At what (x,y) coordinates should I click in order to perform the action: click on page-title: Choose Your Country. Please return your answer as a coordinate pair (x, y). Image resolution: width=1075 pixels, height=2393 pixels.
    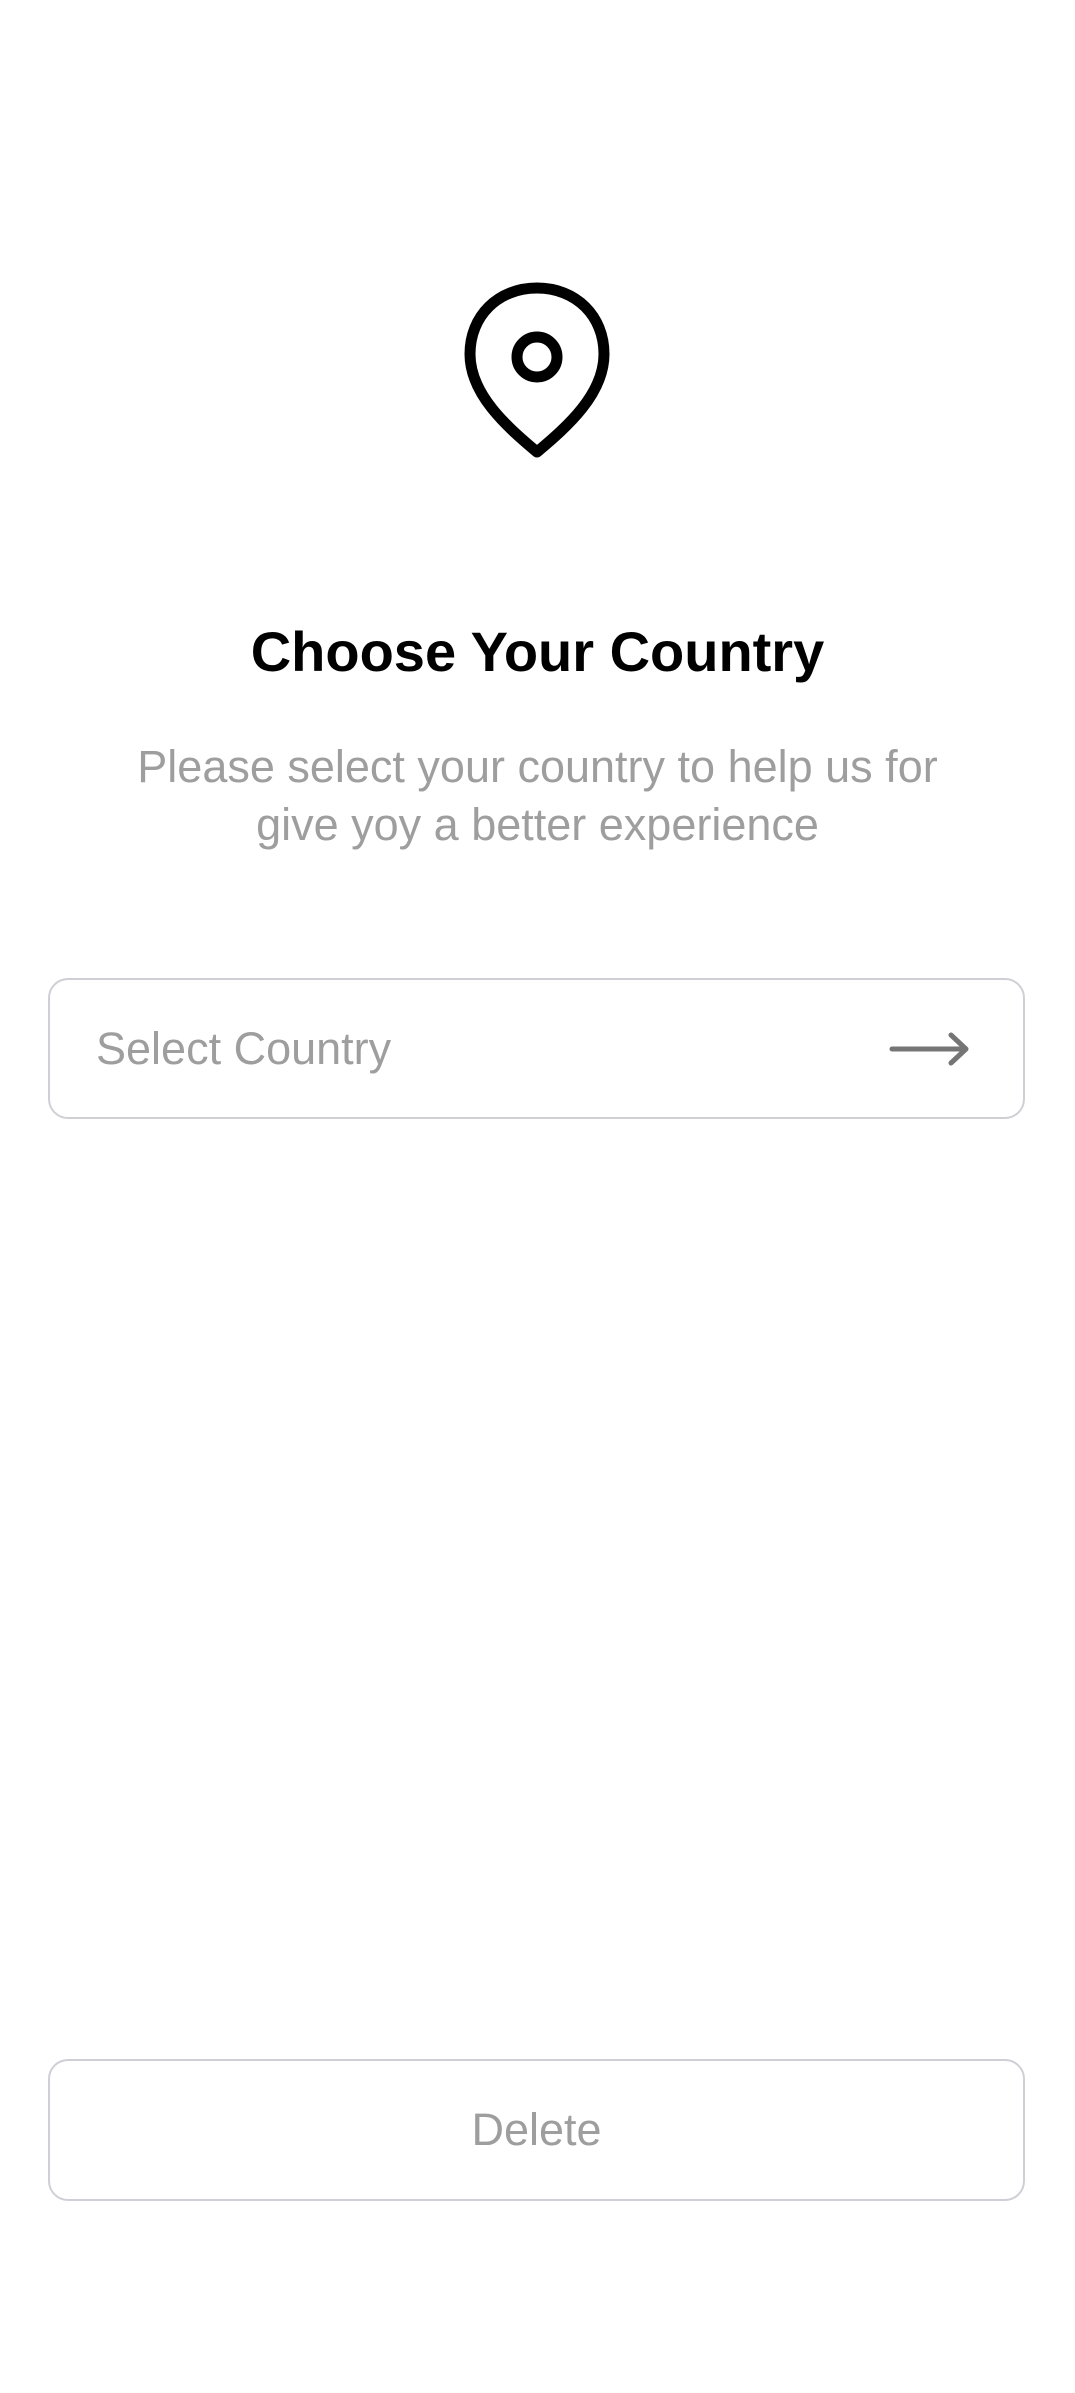
    Looking at the image, I should click on (537, 651).